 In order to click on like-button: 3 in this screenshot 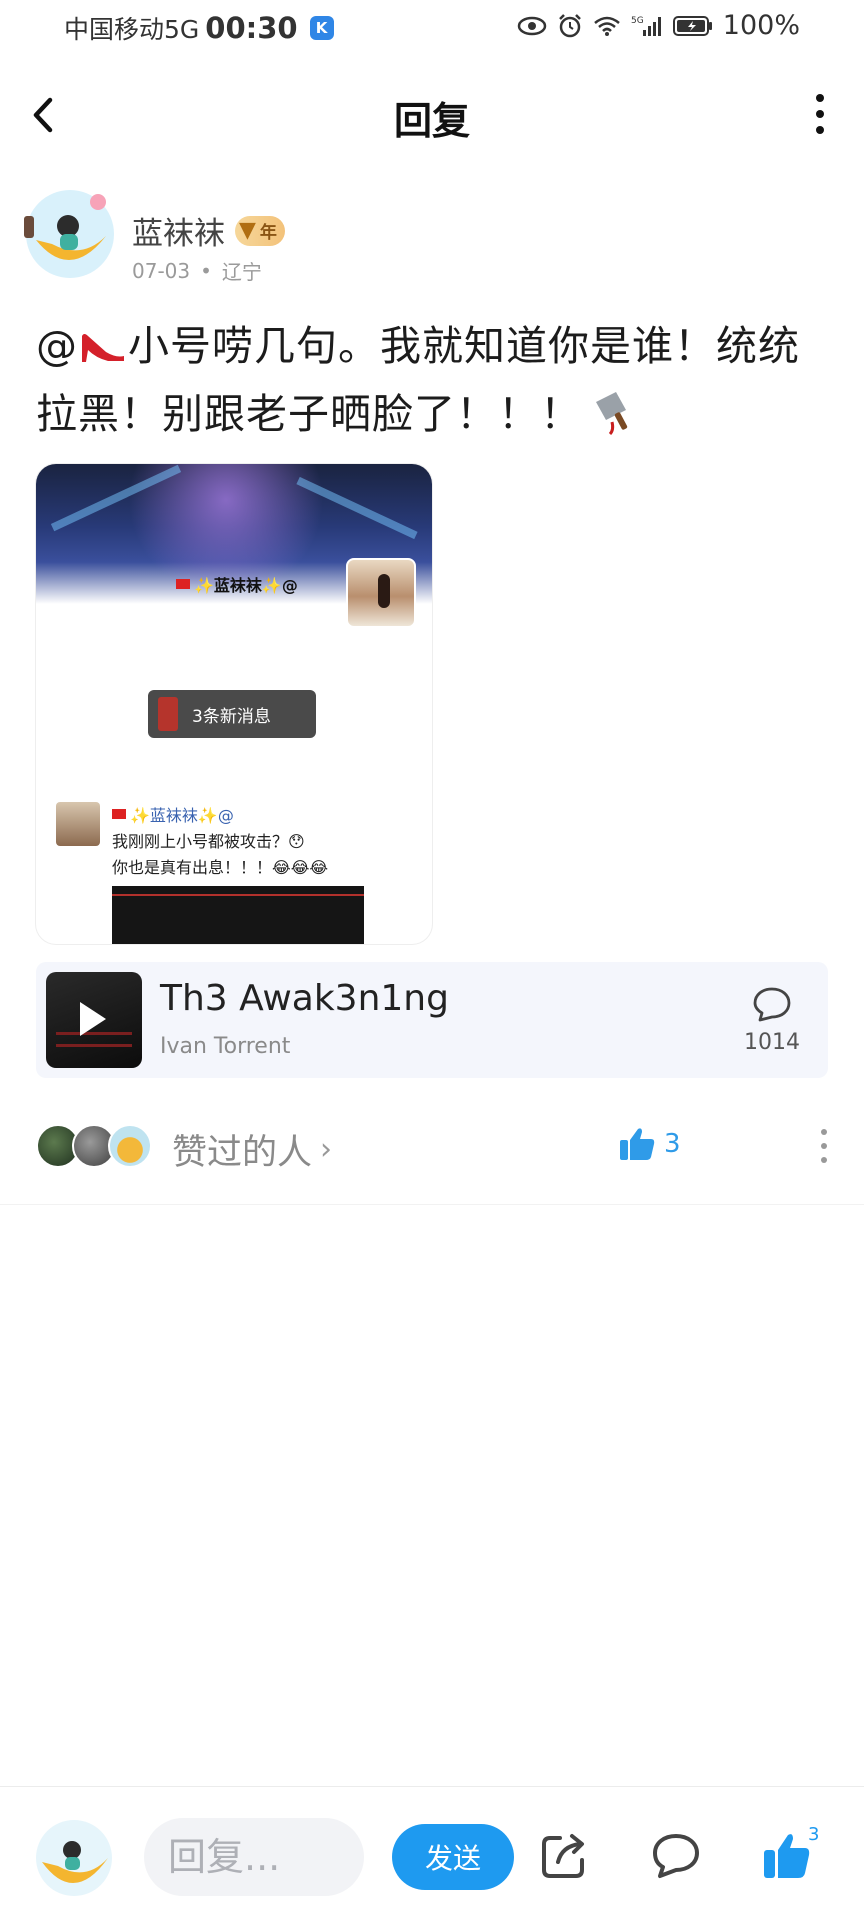, I will do `click(649, 1144)`.